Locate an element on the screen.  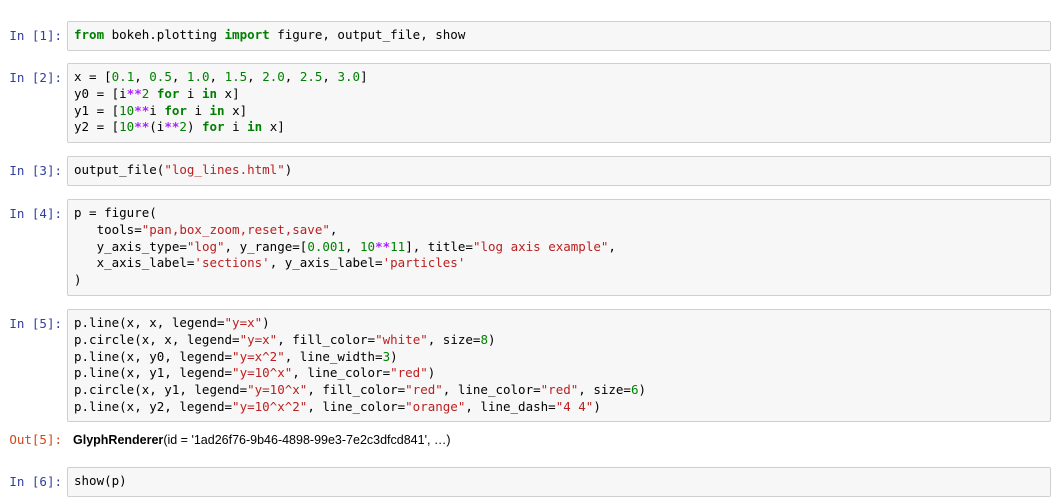
code-line: tools="pan,box_zoom,reset,save", is located at coordinates (206, 229).